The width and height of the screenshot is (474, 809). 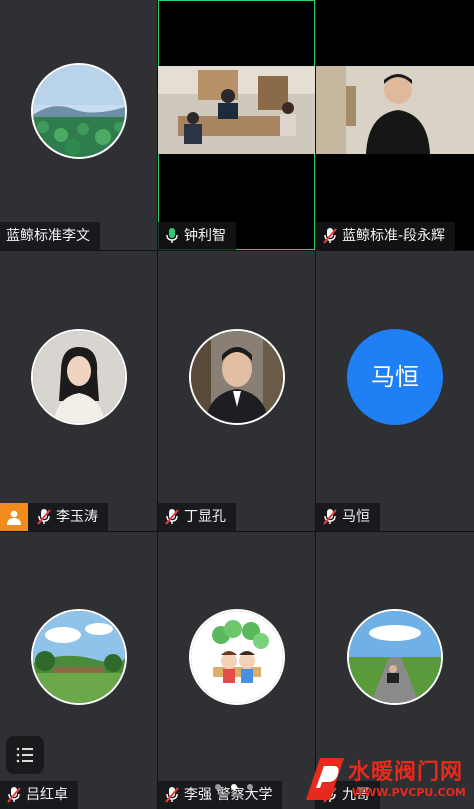 I want to click on watermark-text: 水暖阀门网, so click(x=406, y=772).